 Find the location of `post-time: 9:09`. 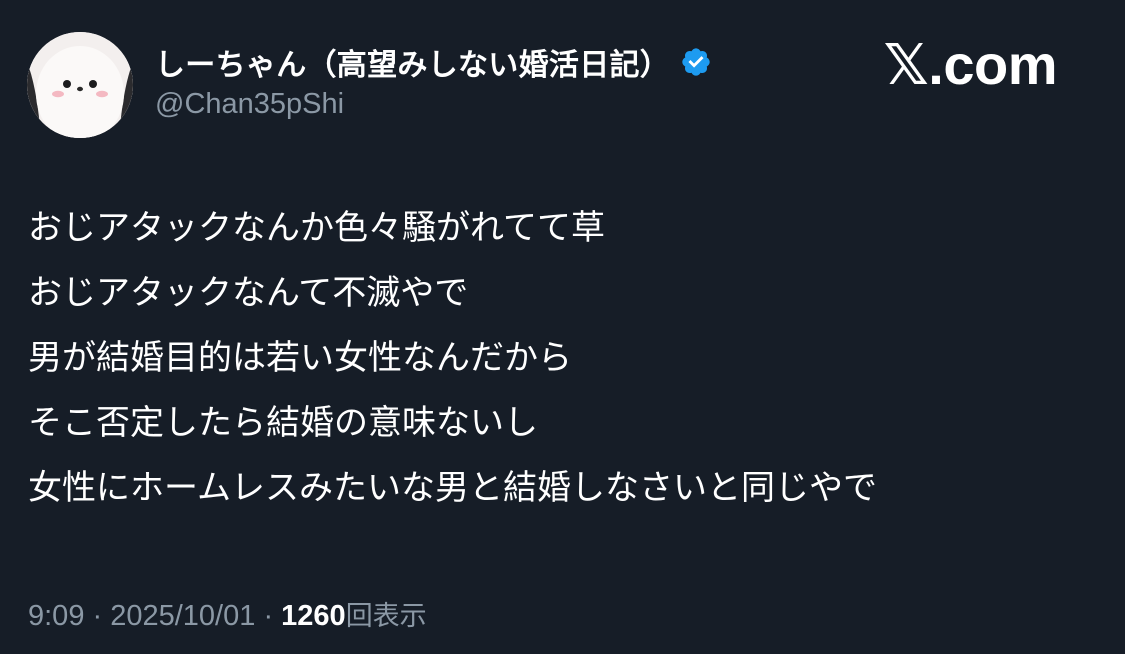

post-time: 9:09 is located at coordinates (56, 616).